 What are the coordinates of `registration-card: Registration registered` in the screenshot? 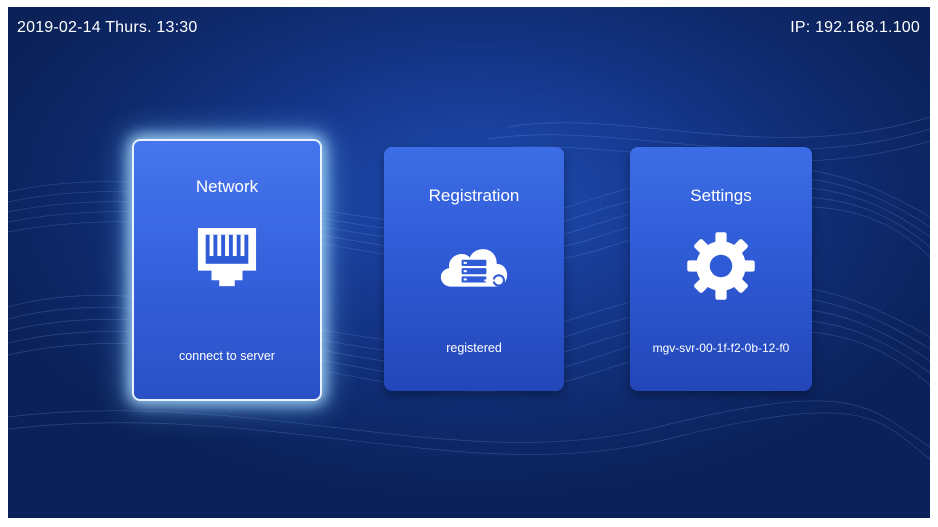 It's located at (474, 269).